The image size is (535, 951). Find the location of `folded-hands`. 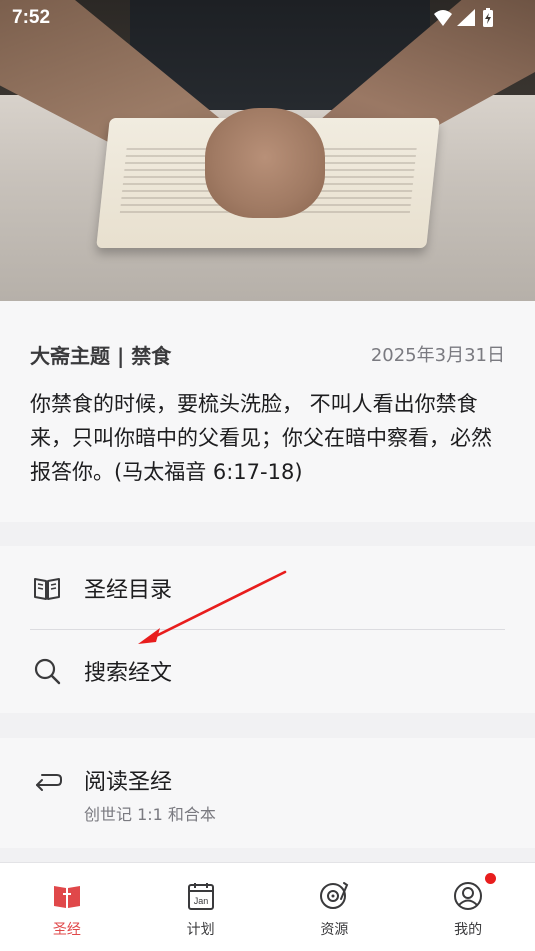

folded-hands is located at coordinates (265, 163).